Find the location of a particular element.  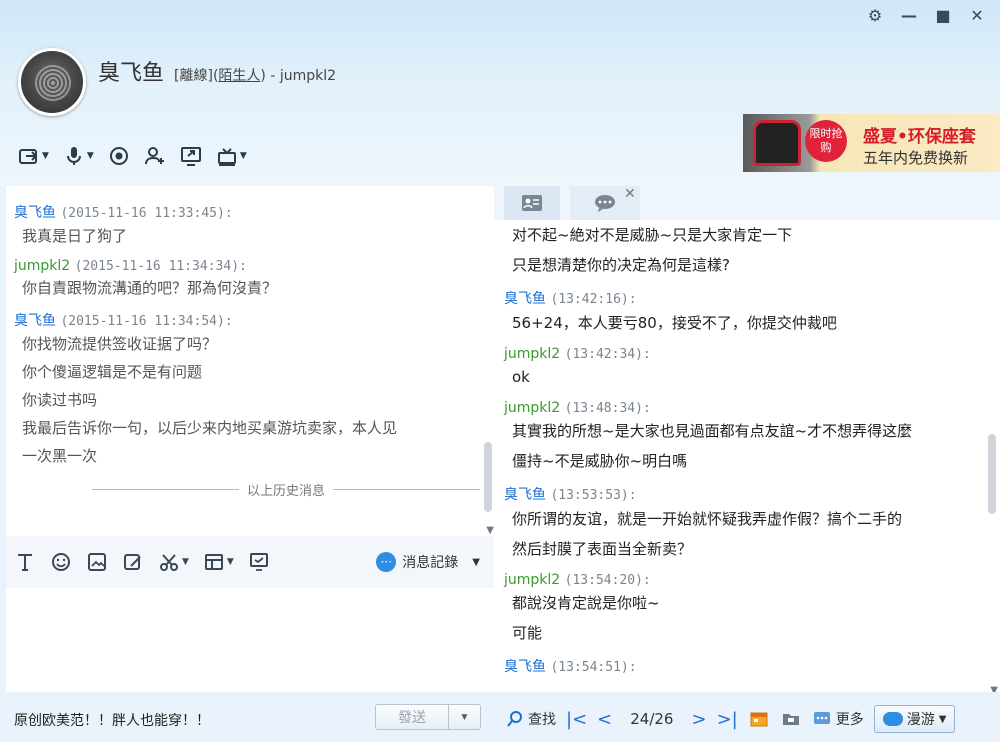

message: jumpkl2 (13:42:34): ok is located at coordinates (747, 369).